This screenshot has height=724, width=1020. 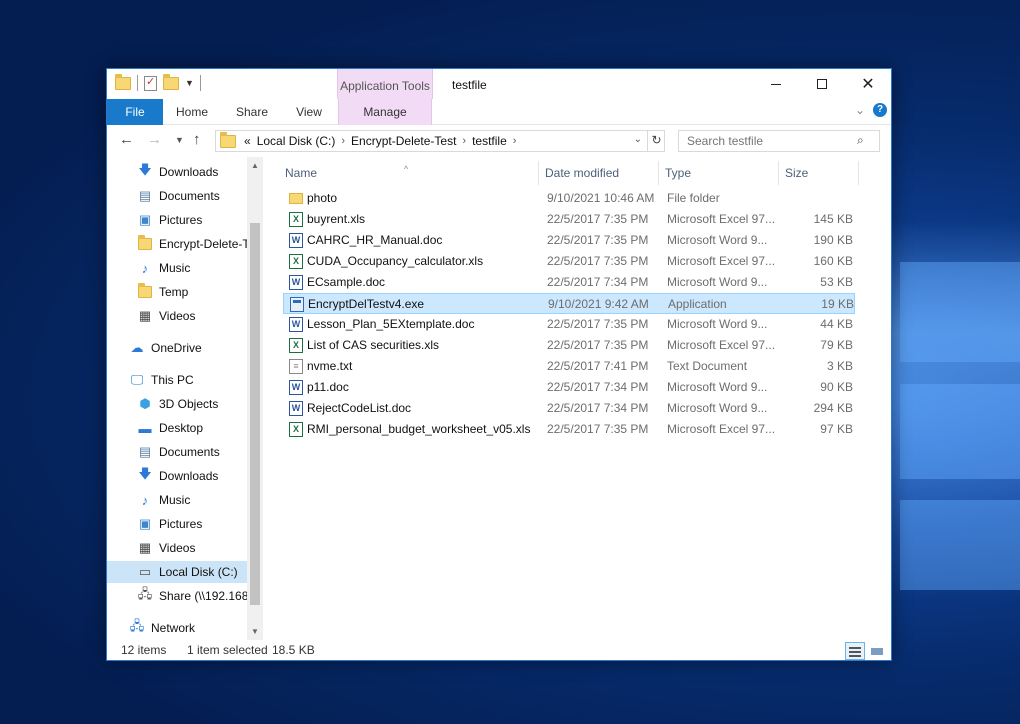 What do you see at coordinates (328, 387) in the screenshot?
I see `file-name: p11.doc` at bounding box center [328, 387].